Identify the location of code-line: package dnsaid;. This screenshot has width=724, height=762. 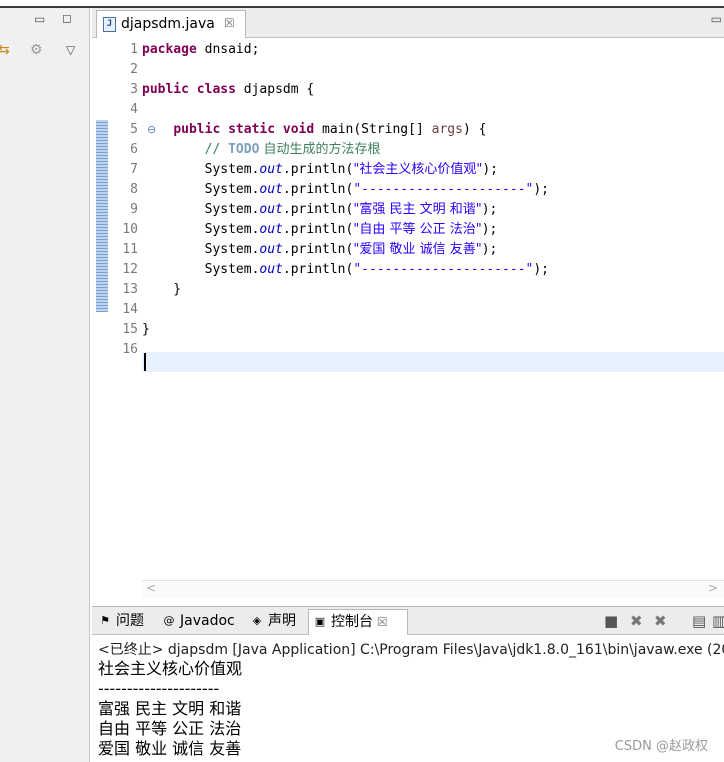
(200, 50).